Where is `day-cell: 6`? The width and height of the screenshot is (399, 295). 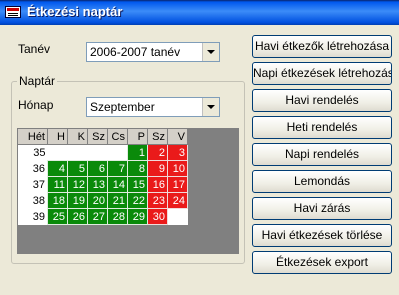 day-cell: 6 is located at coordinates (97, 168).